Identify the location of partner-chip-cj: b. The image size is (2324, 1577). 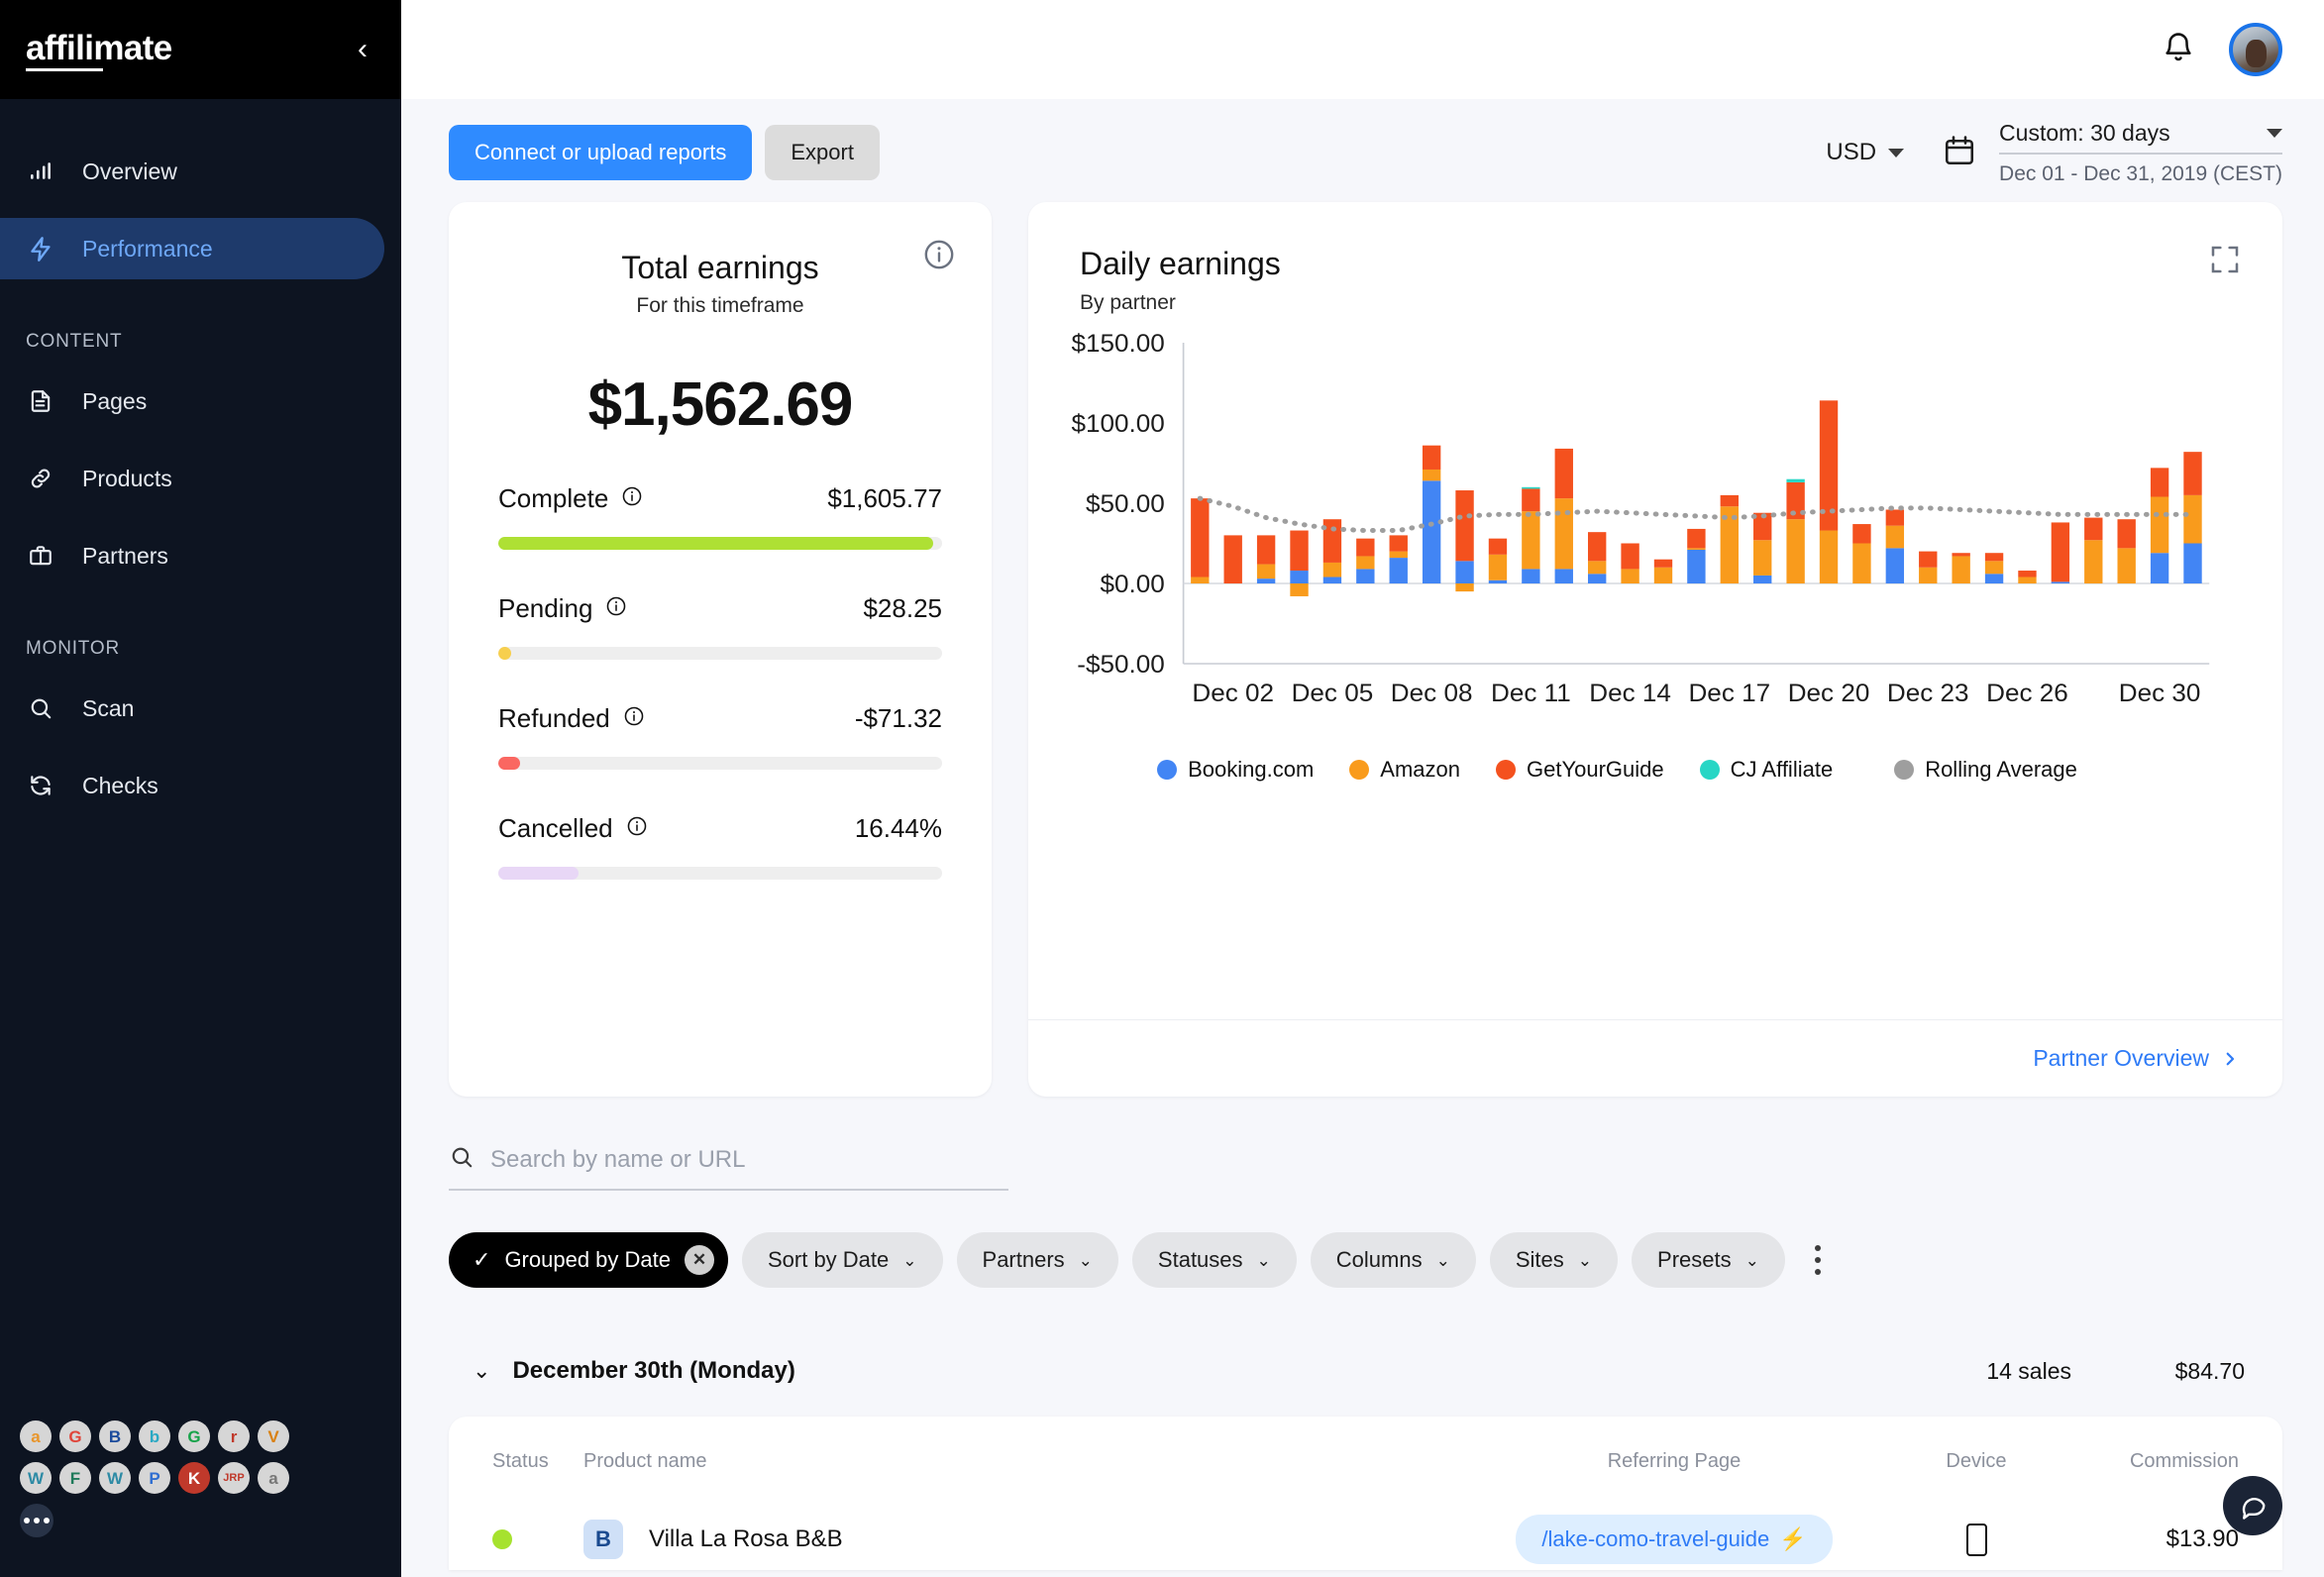
(154, 1436).